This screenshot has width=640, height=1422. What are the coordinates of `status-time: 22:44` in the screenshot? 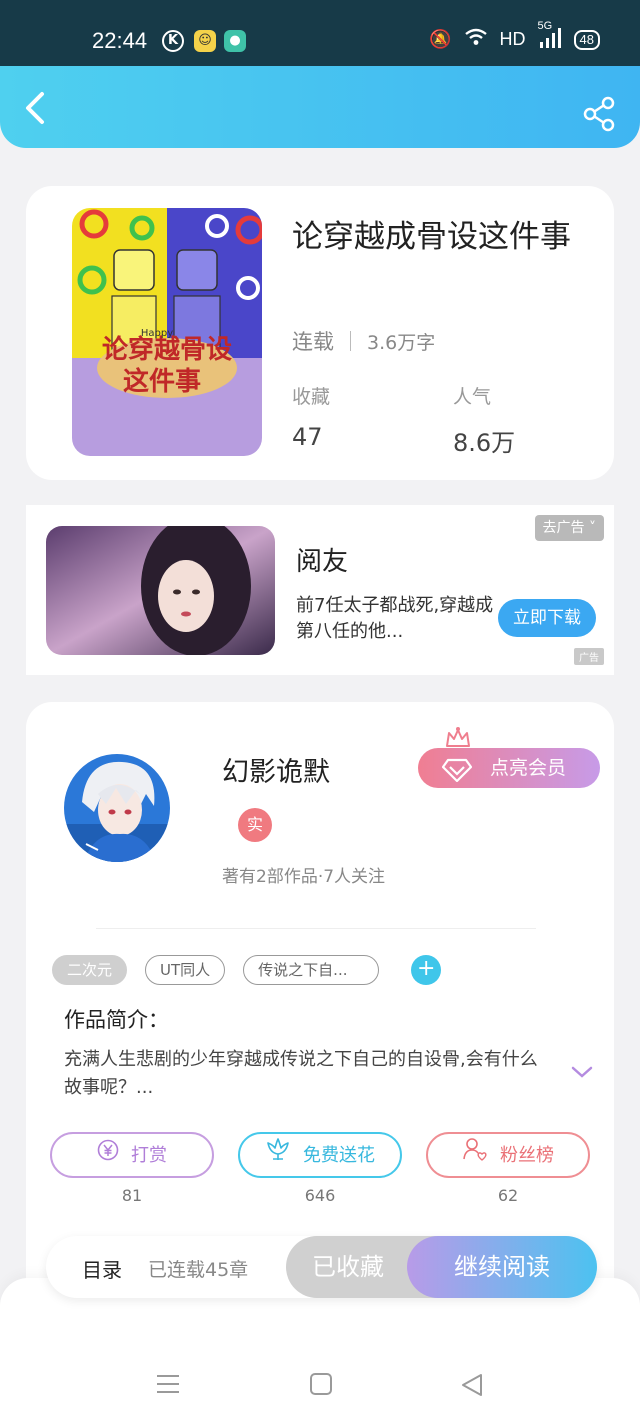 It's located at (120, 40).